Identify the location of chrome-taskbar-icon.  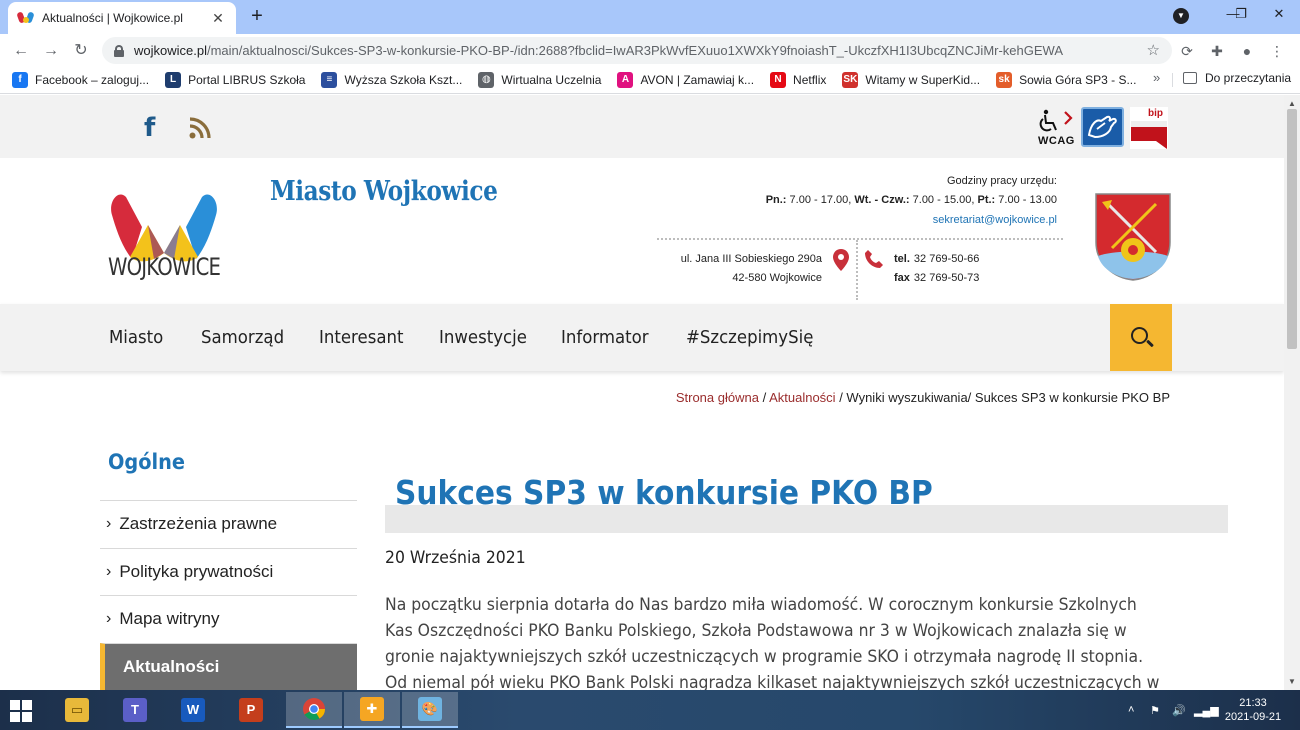
(314, 710).